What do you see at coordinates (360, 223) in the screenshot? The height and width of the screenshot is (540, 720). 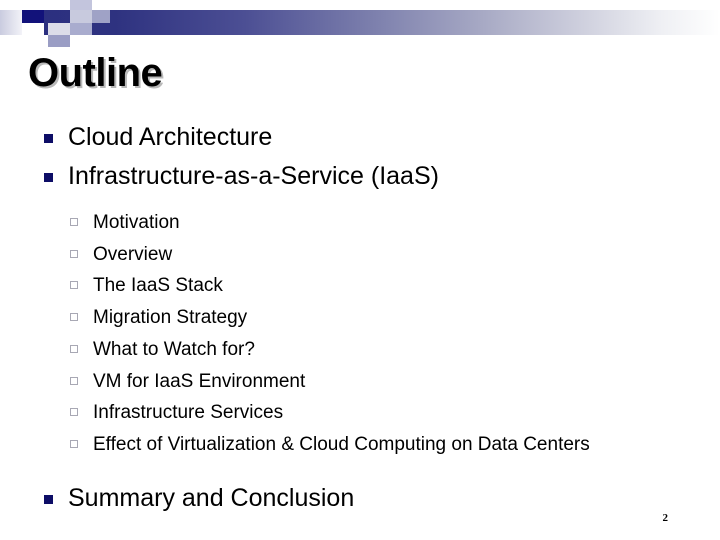 I see `list-item: Motivation` at bounding box center [360, 223].